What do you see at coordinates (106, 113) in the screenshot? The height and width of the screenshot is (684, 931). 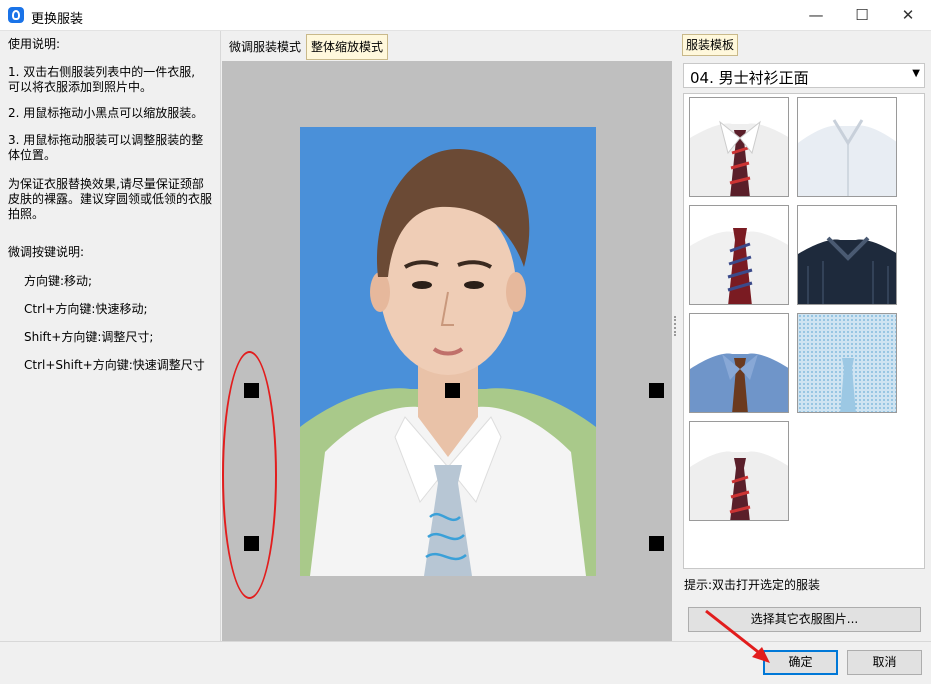 I see `instruction-step-2: 2. 用鼠标拖动小黑点可以缩放服装。` at bounding box center [106, 113].